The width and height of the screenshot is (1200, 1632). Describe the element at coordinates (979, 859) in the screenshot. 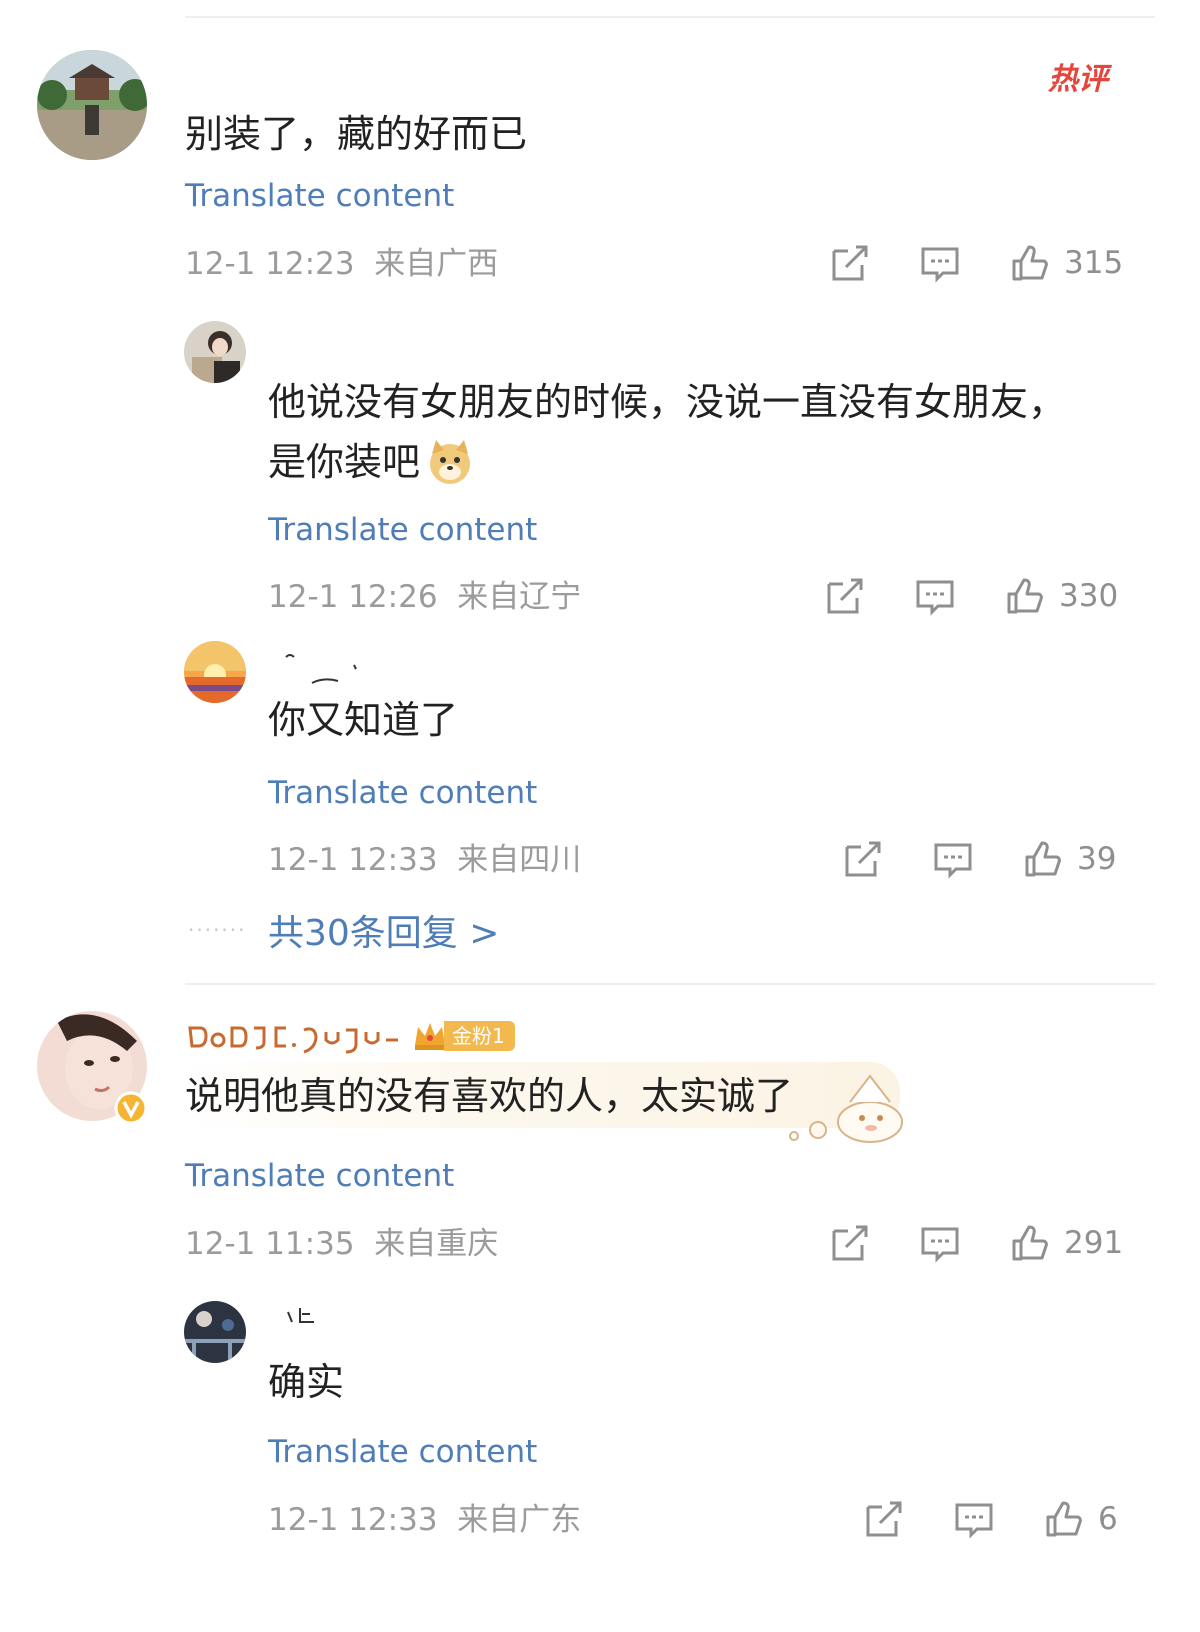

I see `comment-actions: 39` at that location.